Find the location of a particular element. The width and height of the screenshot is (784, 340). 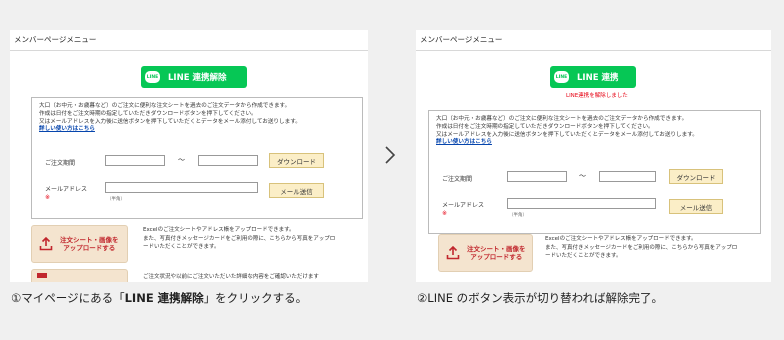

line-button-label: LINE 連携 is located at coordinates (598, 78).